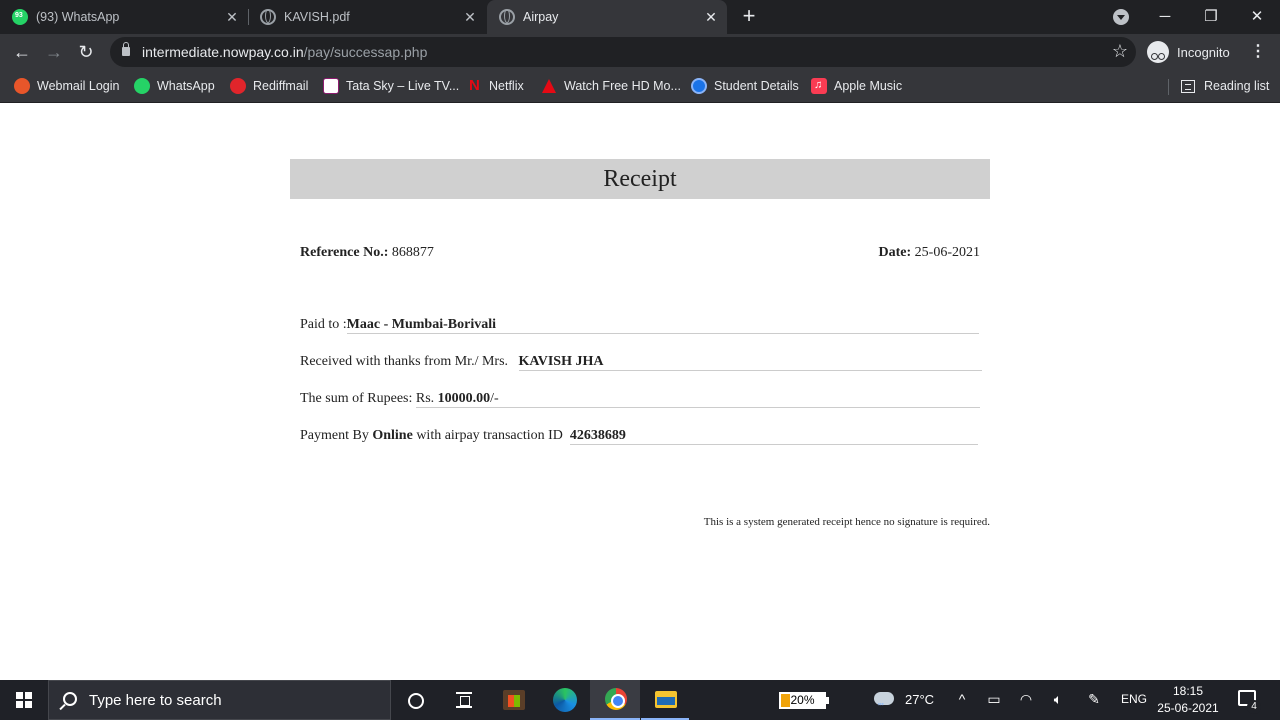 The width and height of the screenshot is (1280, 720). Describe the element at coordinates (474, 85) in the screenshot. I see `netflix-icon` at that location.